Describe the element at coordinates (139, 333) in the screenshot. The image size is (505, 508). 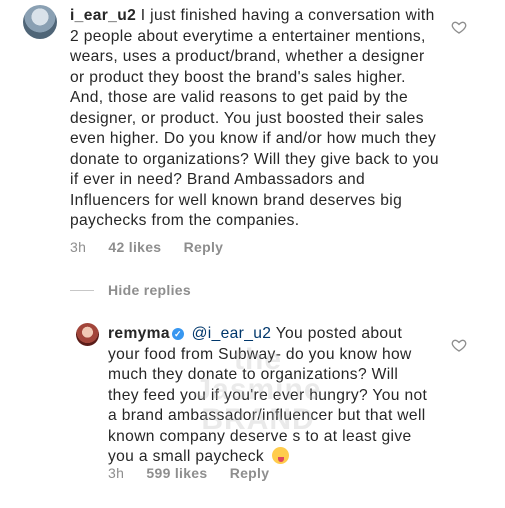
I see `comment-username: remyma` at that location.